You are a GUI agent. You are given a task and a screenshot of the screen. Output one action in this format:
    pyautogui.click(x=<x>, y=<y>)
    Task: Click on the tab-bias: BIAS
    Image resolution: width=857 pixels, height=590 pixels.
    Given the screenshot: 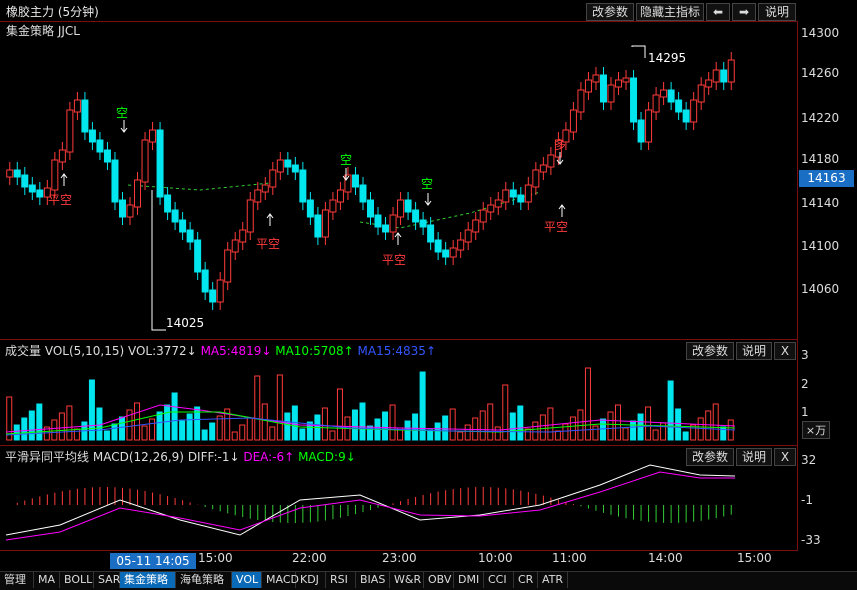 What is the action you would take?
    pyautogui.click(x=373, y=580)
    